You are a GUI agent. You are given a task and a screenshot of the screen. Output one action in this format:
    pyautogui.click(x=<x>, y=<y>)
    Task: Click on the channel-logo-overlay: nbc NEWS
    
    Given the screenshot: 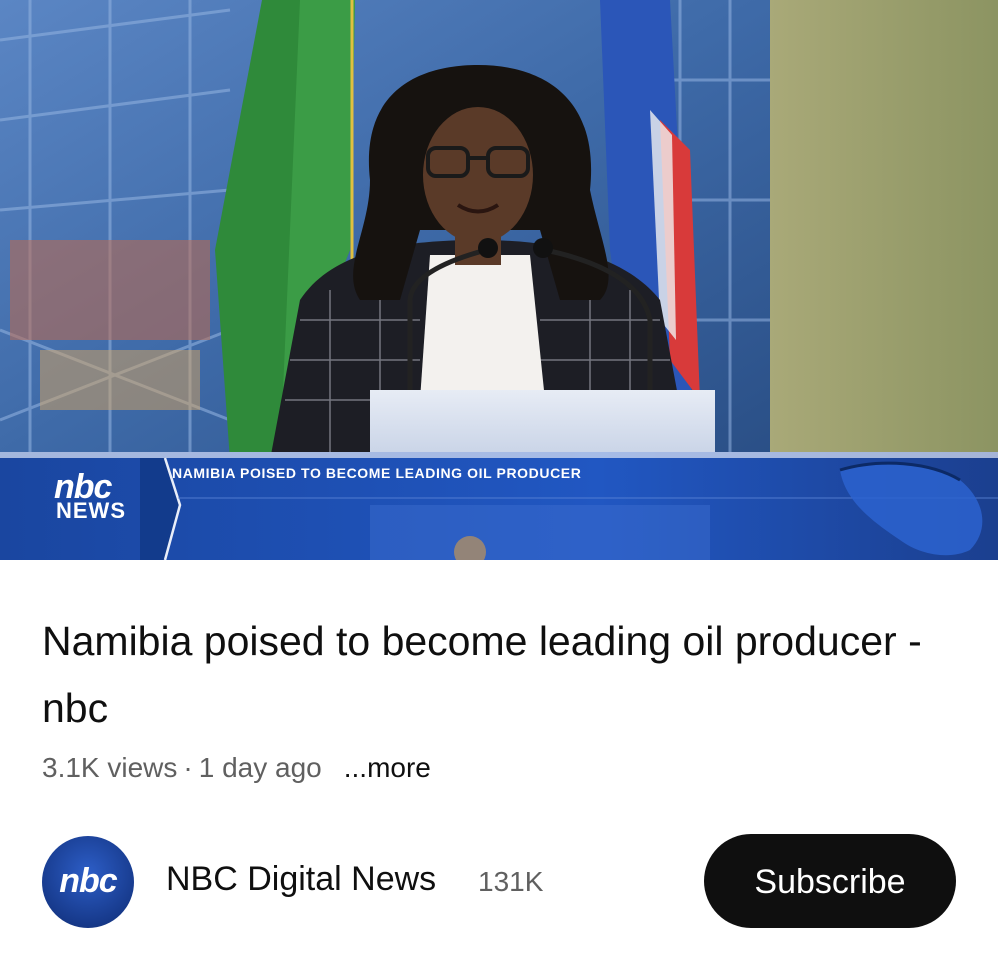 What is the action you would take?
    pyautogui.click(x=103, y=498)
    